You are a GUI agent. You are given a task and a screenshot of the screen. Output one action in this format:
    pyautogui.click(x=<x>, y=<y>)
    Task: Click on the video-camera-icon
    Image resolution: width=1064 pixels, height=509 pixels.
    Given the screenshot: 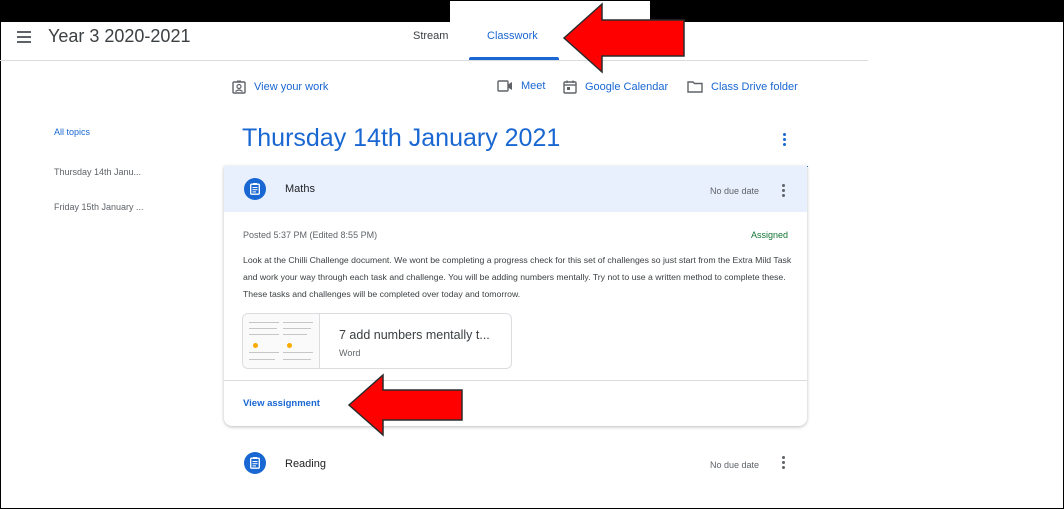 What is the action you would take?
    pyautogui.click(x=504, y=86)
    